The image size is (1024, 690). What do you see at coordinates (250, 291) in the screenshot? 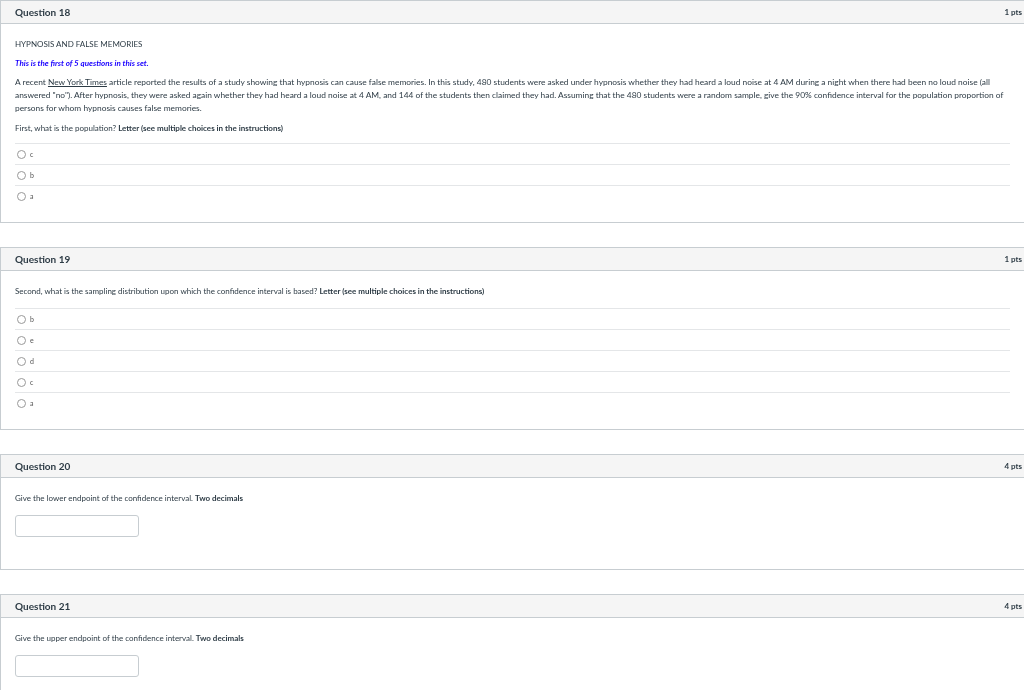
I see `question-prompt: Second, what is the sampling distribution upon which the confidence interval is based? Letter (see multiple choices in the instructions)` at bounding box center [250, 291].